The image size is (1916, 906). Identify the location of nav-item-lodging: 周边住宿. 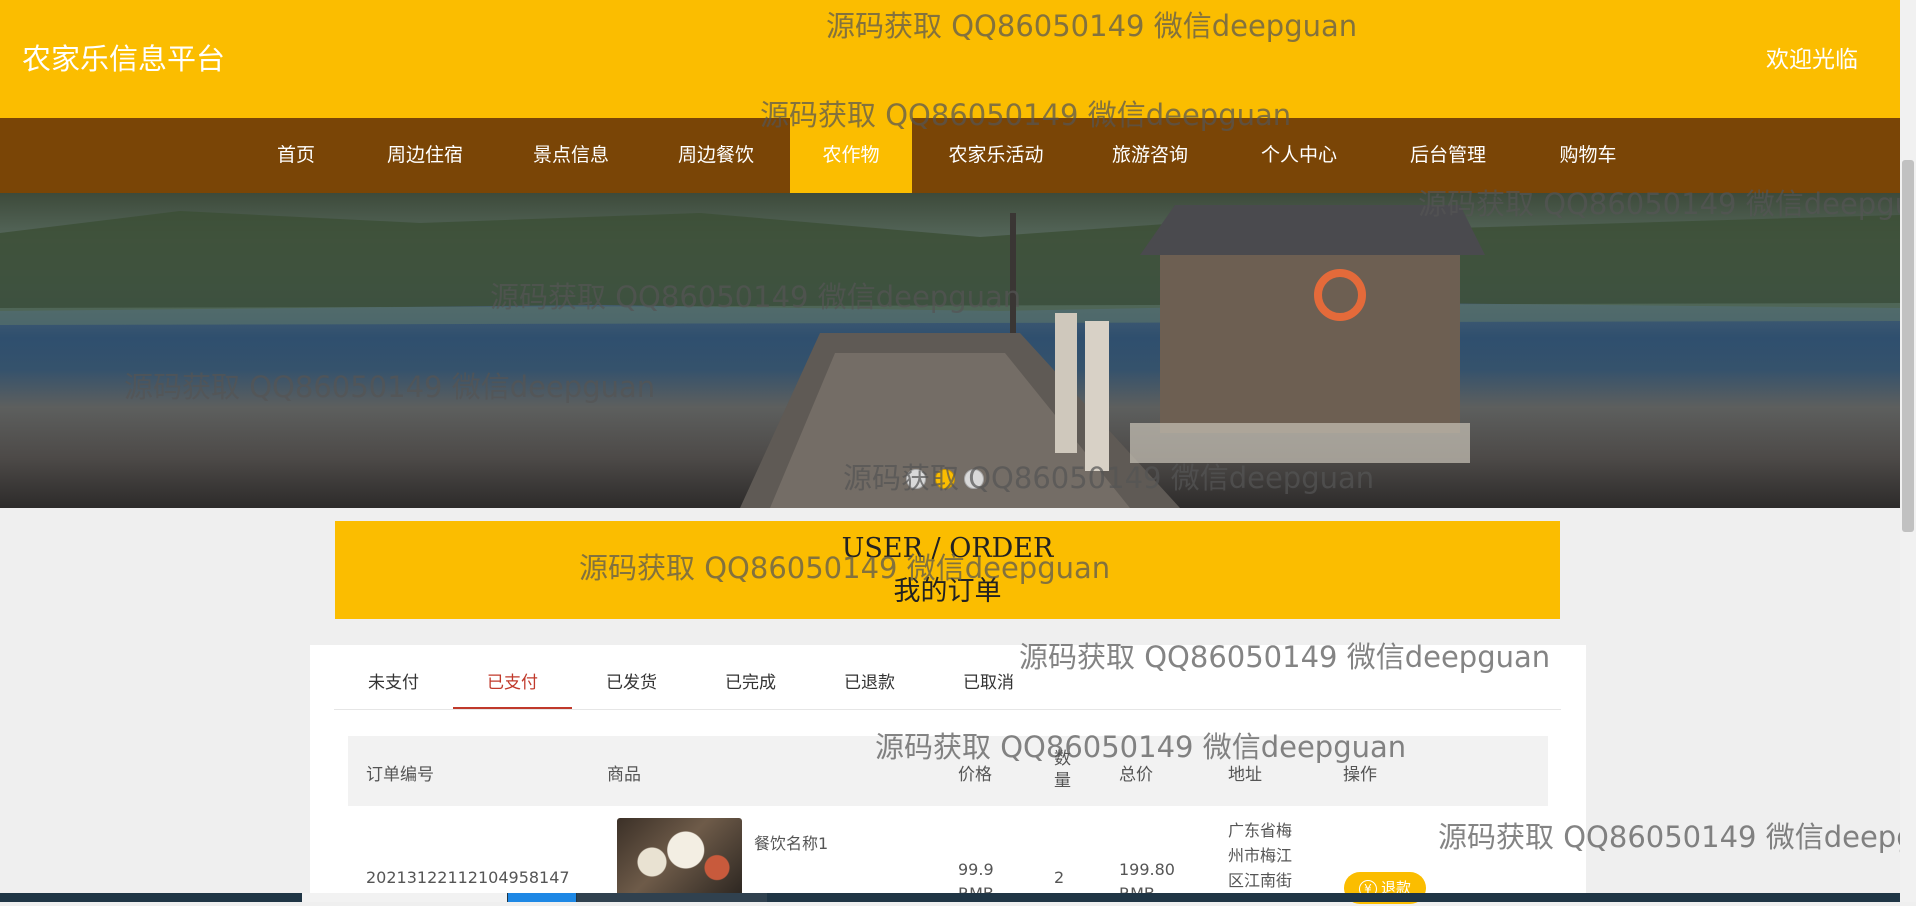
(425, 155).